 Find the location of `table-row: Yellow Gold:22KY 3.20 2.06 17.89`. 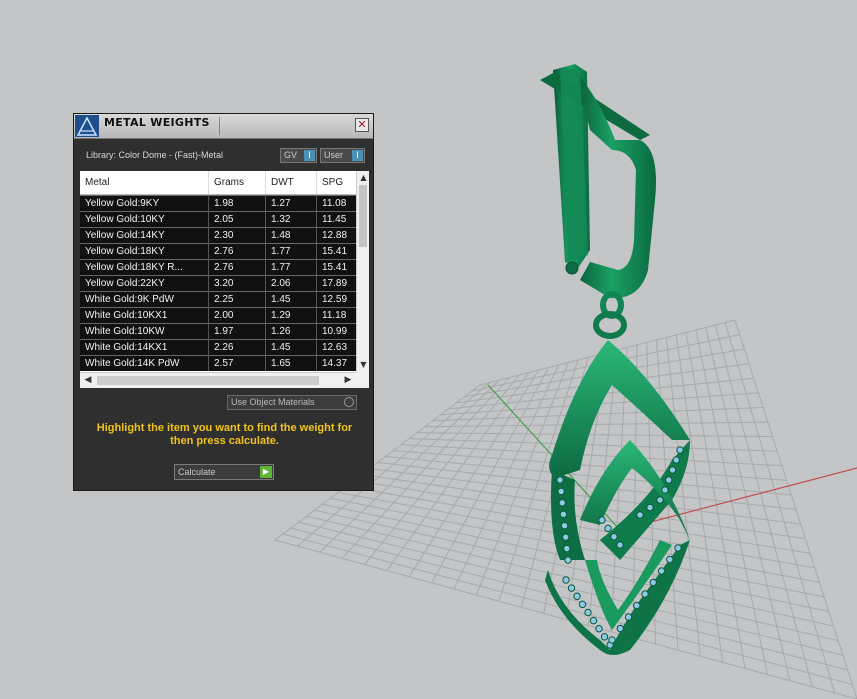

table-row: Yellow Gold:22KY 3.20 2.06 17.89 is located at coordinates (218, 283).